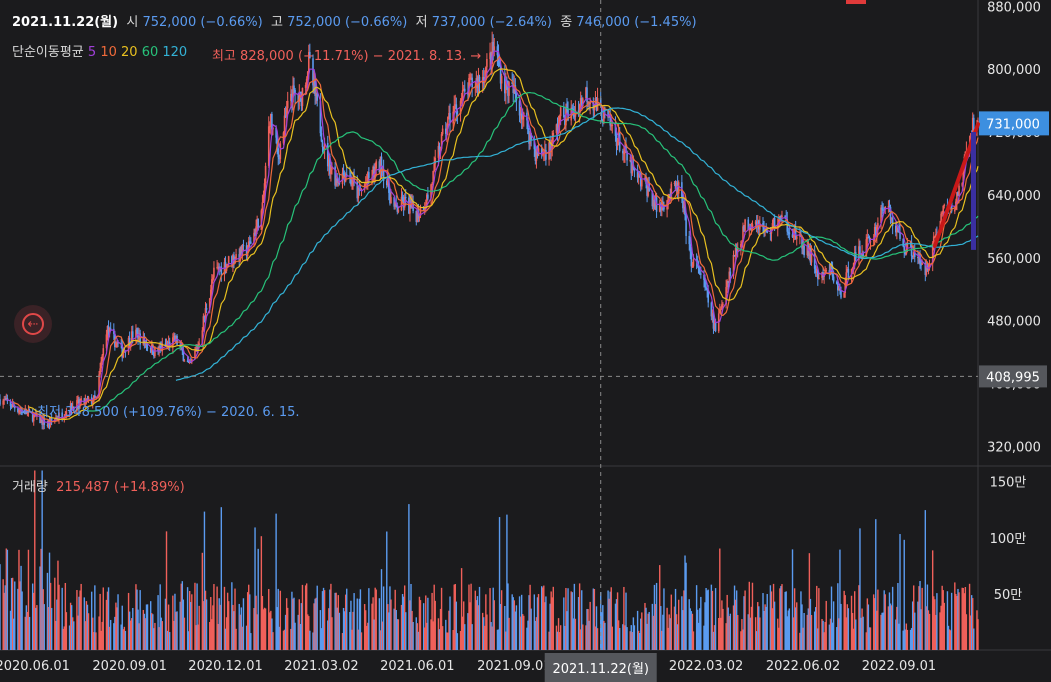 This screenshot has width=1051, height=682. What do you see at coordinates (174, 52) in the screenshot?
I see `ma-period-120: 120` at bounding box center [174, 52].